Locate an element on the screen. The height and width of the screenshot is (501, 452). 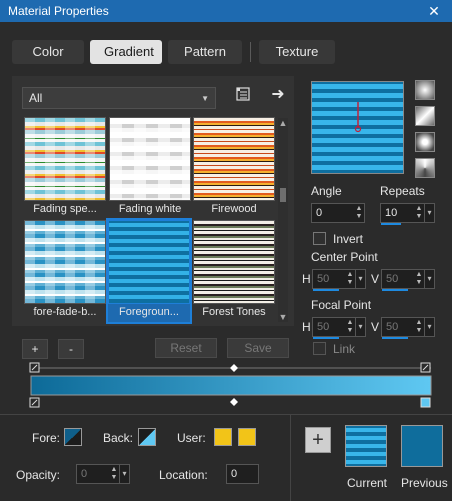
fore-swatch is located at coordinates (73, 437).